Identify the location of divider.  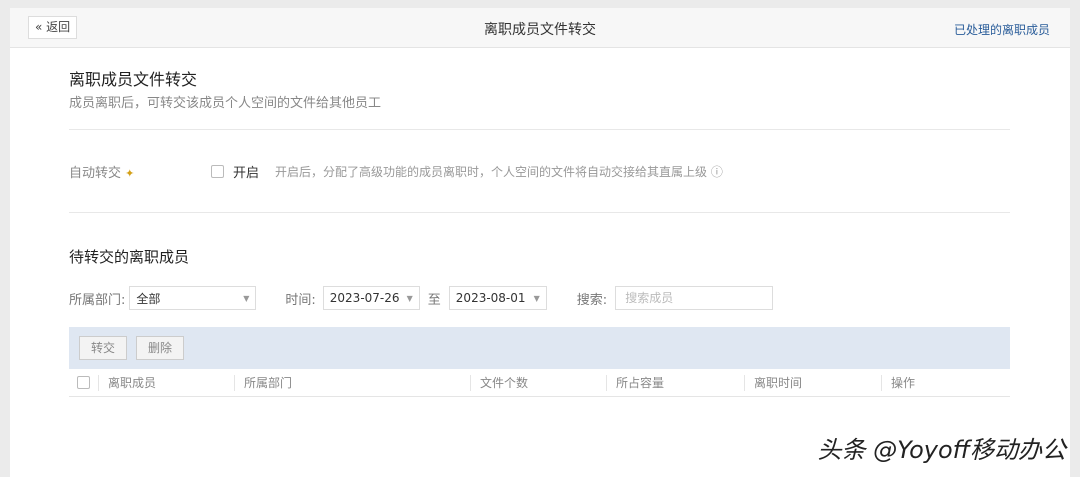
(539, 212).